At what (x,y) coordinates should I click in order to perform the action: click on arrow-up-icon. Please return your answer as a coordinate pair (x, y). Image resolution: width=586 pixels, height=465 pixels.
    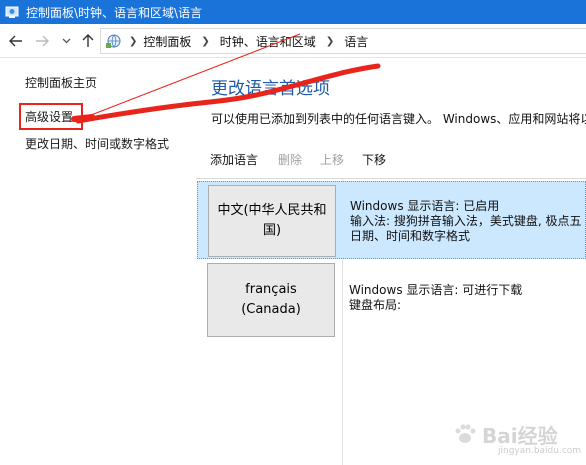
    Looking at the image, I should click on (88, 41).